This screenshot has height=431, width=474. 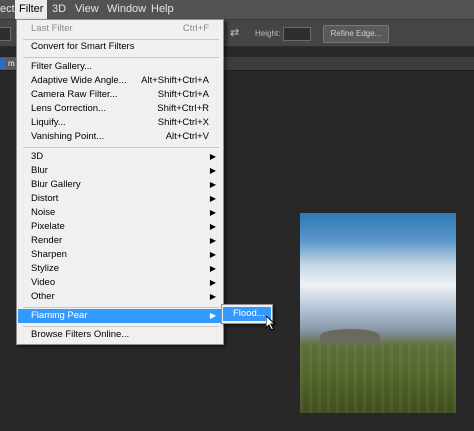 What do you see at coordinates (45, 198) in the screenshot?
I see `submenu-distort-label: Distort` at bounding box center [45, 198].